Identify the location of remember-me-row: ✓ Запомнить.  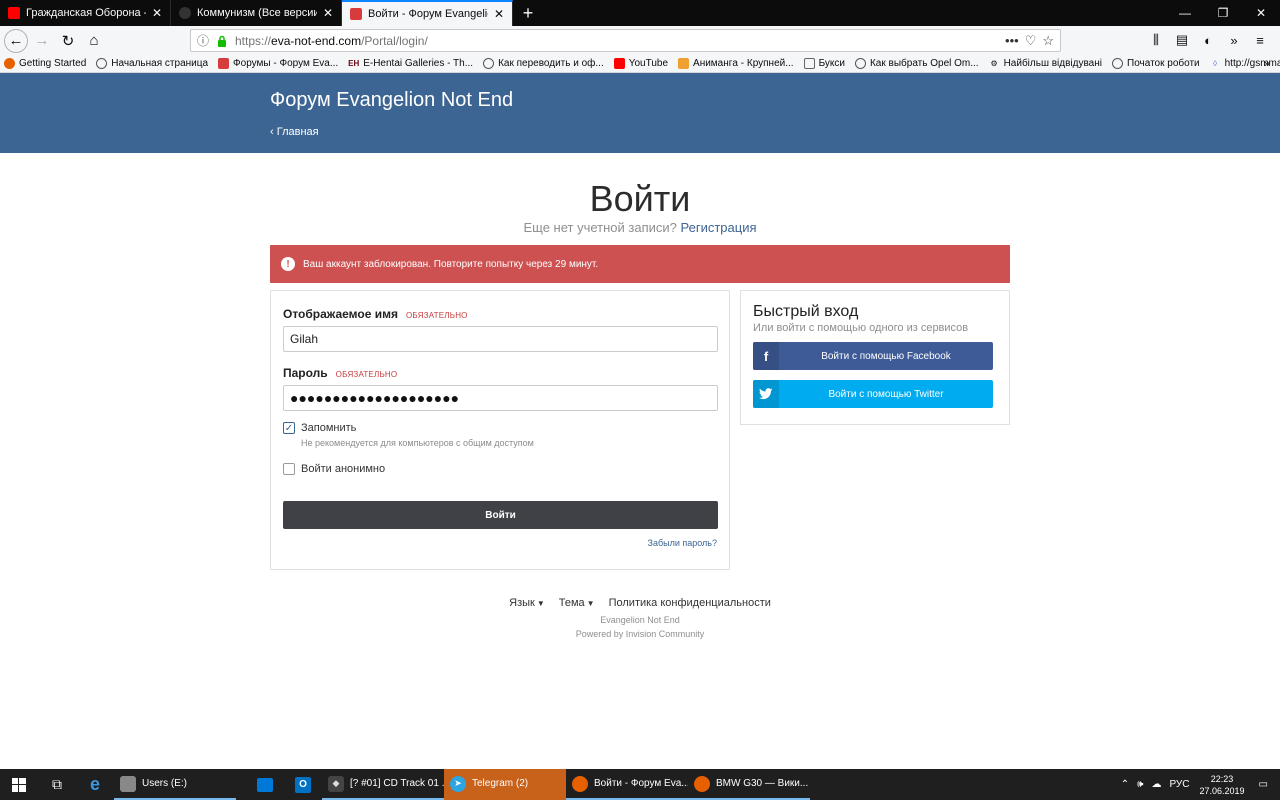
(319, 428).